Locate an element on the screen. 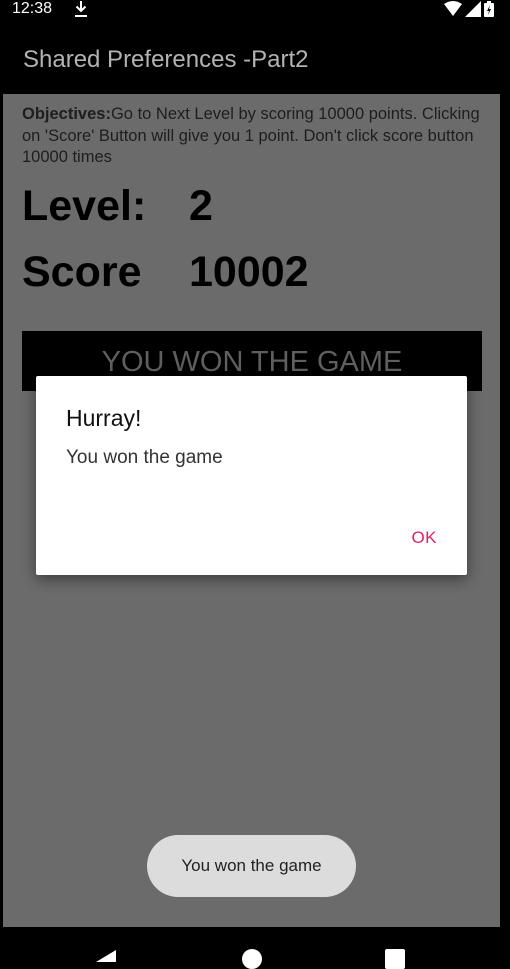  toast-message: You won the game is located at coordinates (251, 866).